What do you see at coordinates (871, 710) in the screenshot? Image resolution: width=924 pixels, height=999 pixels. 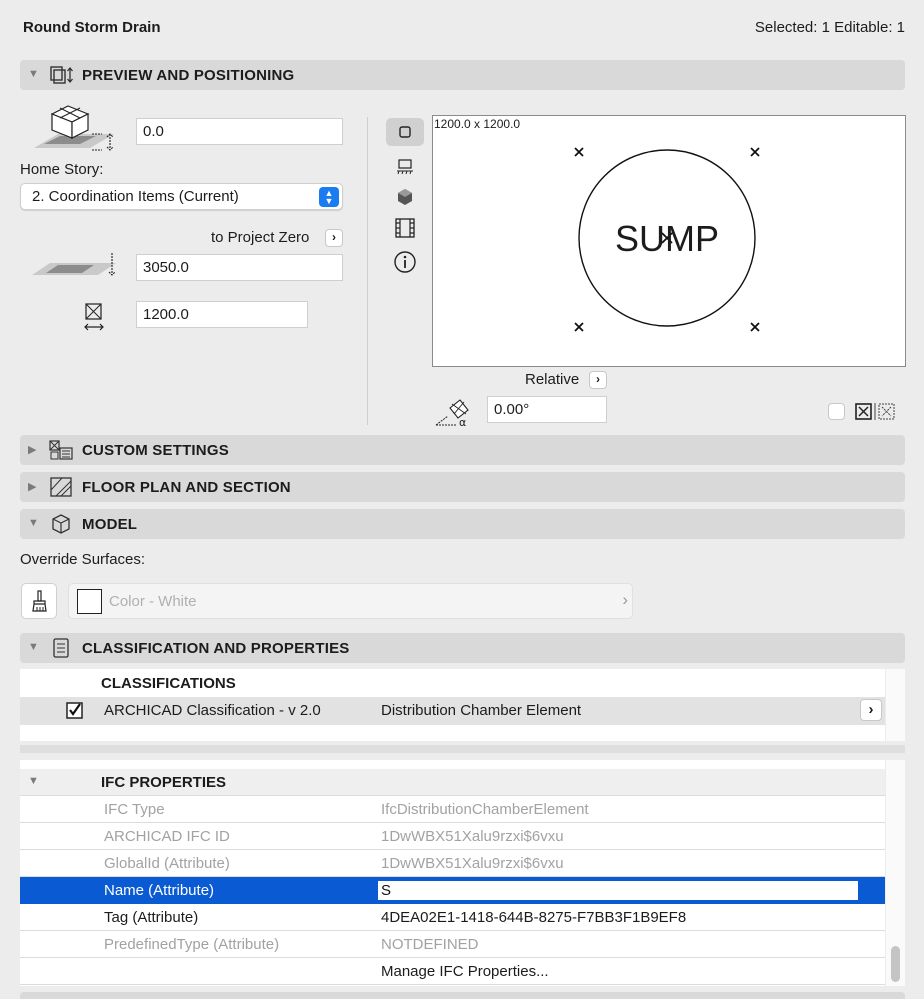 I see `classification-chevron-button: ›` at bounding box center [871, 710].